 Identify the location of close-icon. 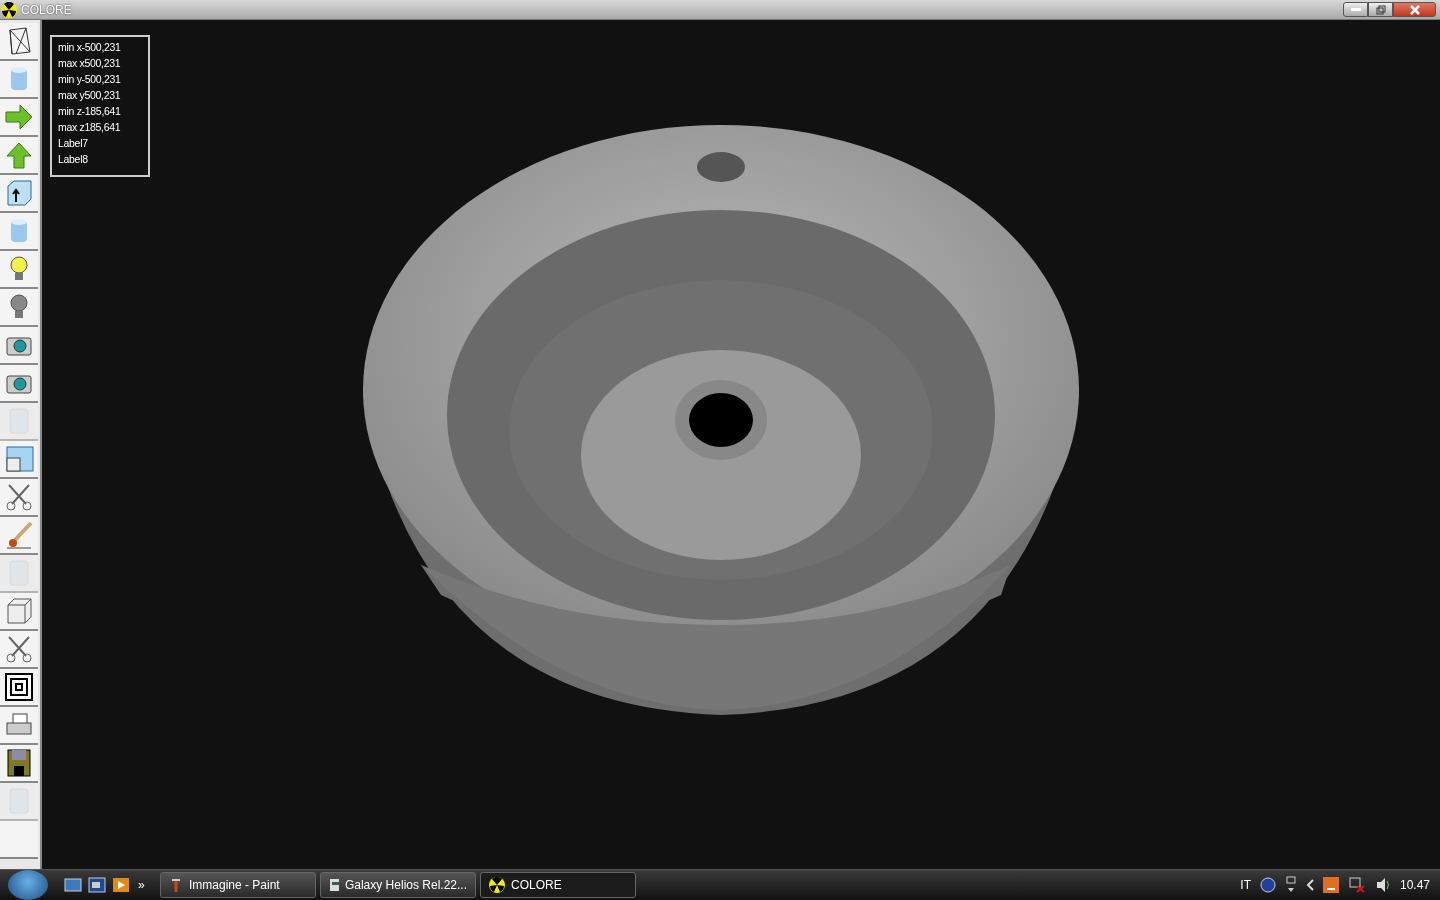
(1414, 9).